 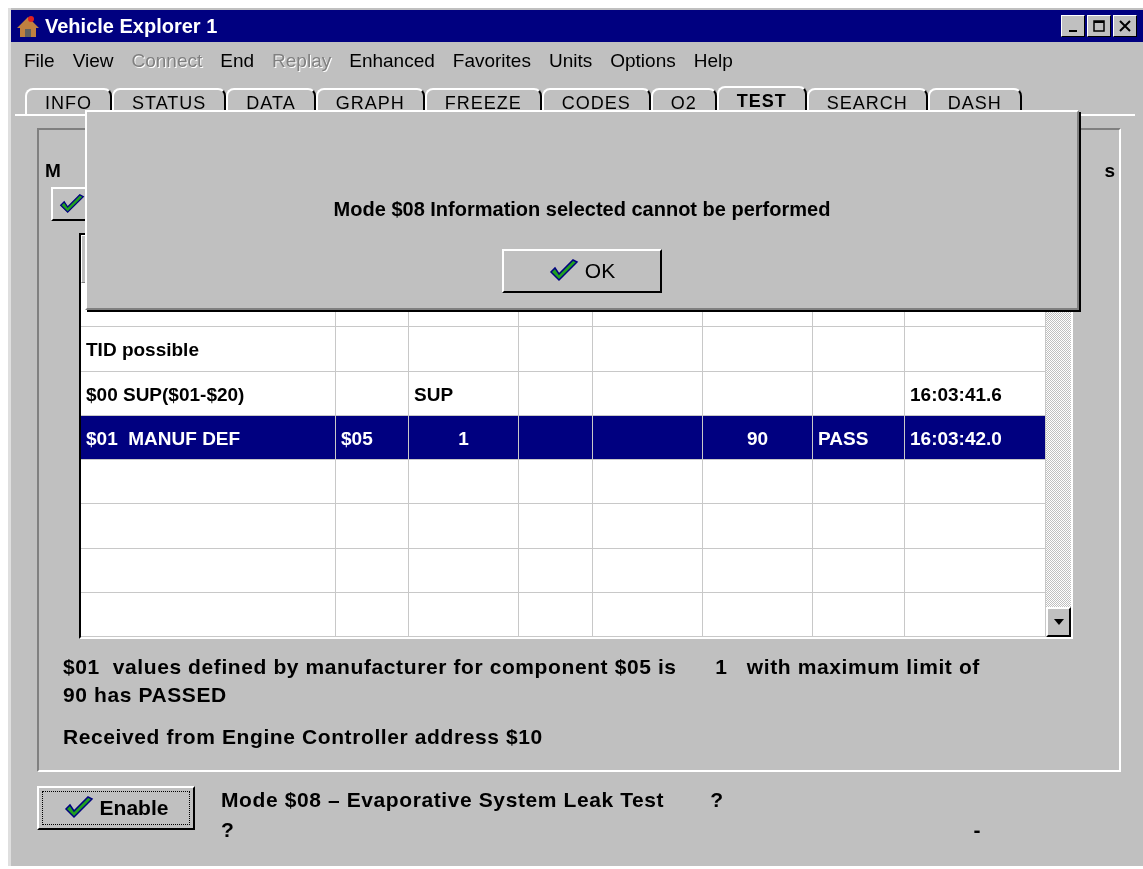 I want to click on menu-item: View, so click(x=93, y=61).